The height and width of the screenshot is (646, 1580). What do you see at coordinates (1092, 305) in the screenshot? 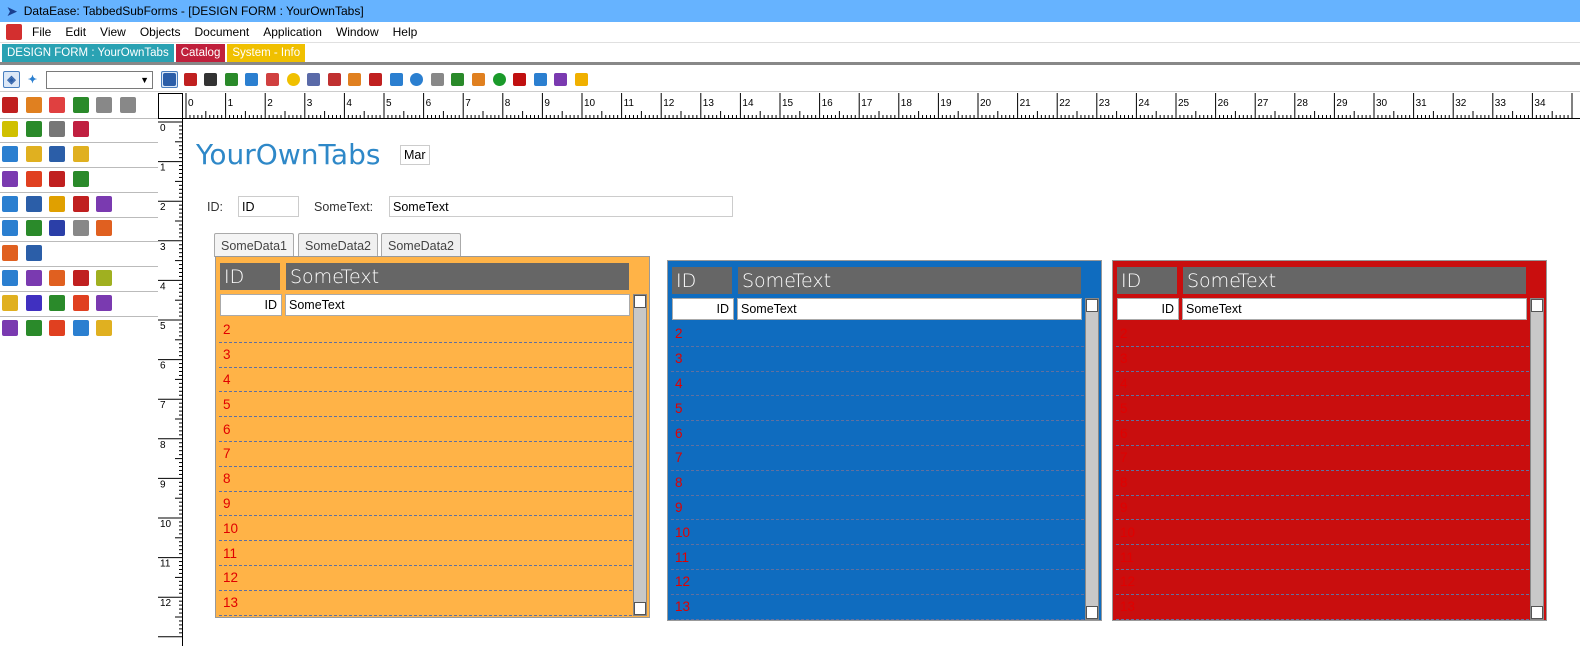
I see `scroll-up-button` at bounding box center [1092, 305].